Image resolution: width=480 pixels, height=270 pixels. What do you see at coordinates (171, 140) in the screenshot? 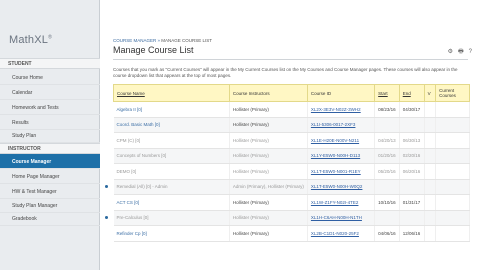
I see `course-name-link: CPM (C) [0]` at bounding box center [171, 140].